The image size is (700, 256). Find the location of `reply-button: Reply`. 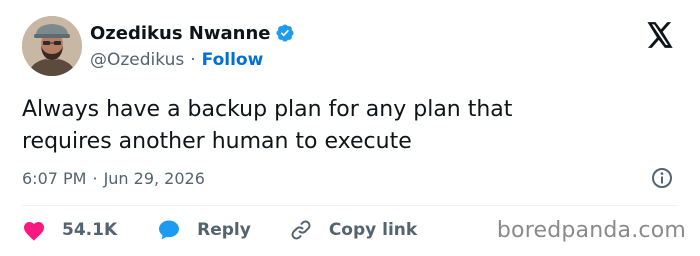

reply-button: Reply is located at coordinates (204, 230).